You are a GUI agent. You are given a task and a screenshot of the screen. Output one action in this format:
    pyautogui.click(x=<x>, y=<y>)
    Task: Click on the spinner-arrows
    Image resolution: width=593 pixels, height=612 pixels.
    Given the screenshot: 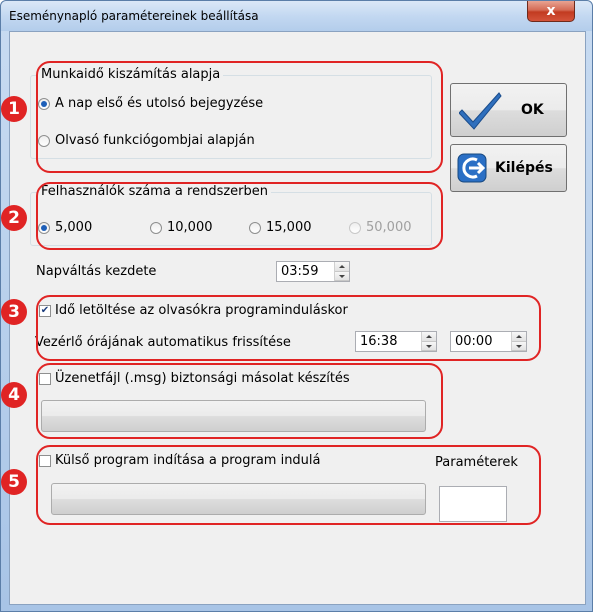 What is the action you would take?
    pyautogui.click(x=341, y=271)
    